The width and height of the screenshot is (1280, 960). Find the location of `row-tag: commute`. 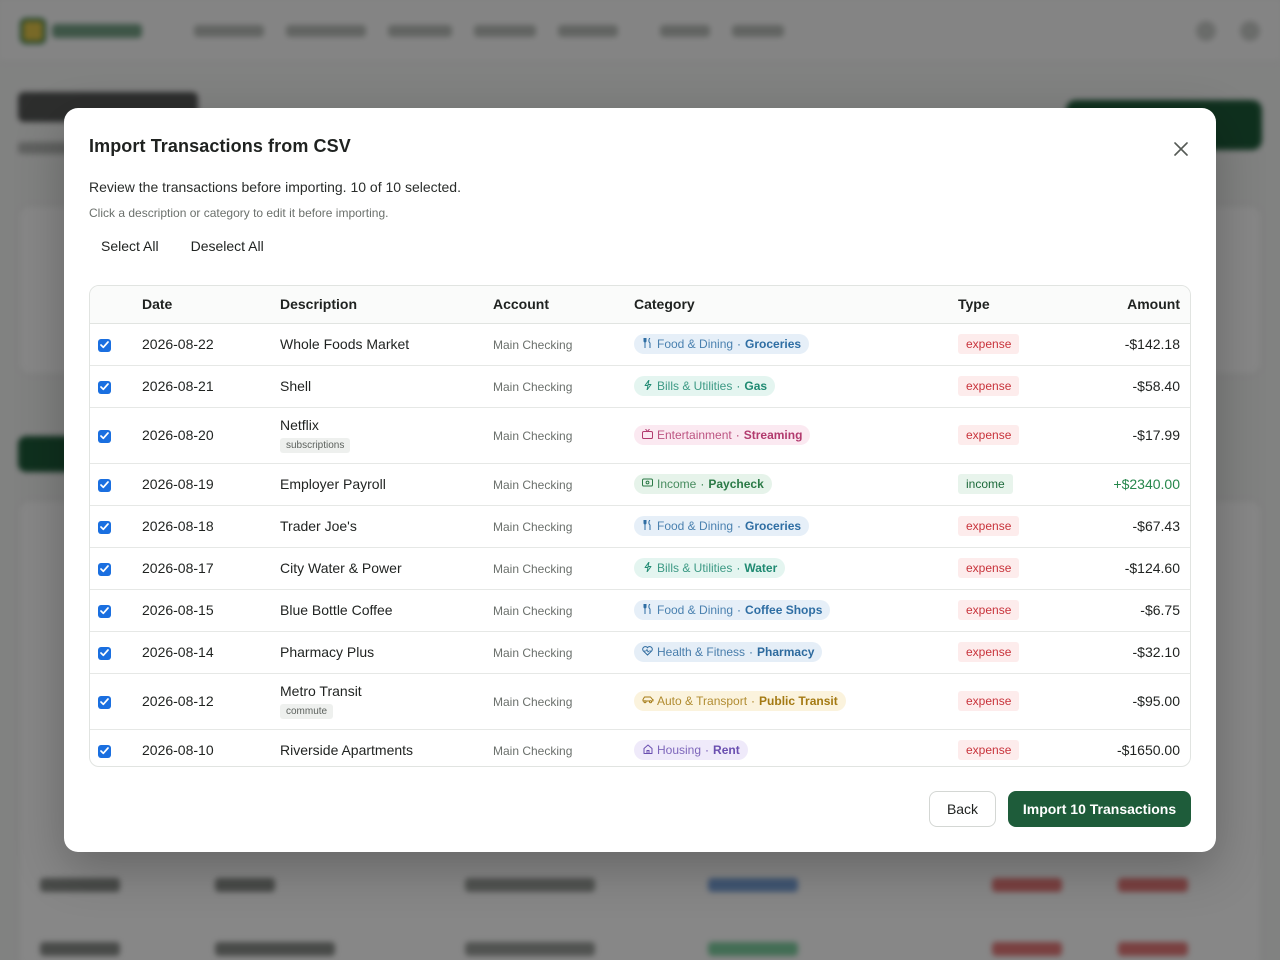

row-tag: commute is located at coordinates (307, 711).